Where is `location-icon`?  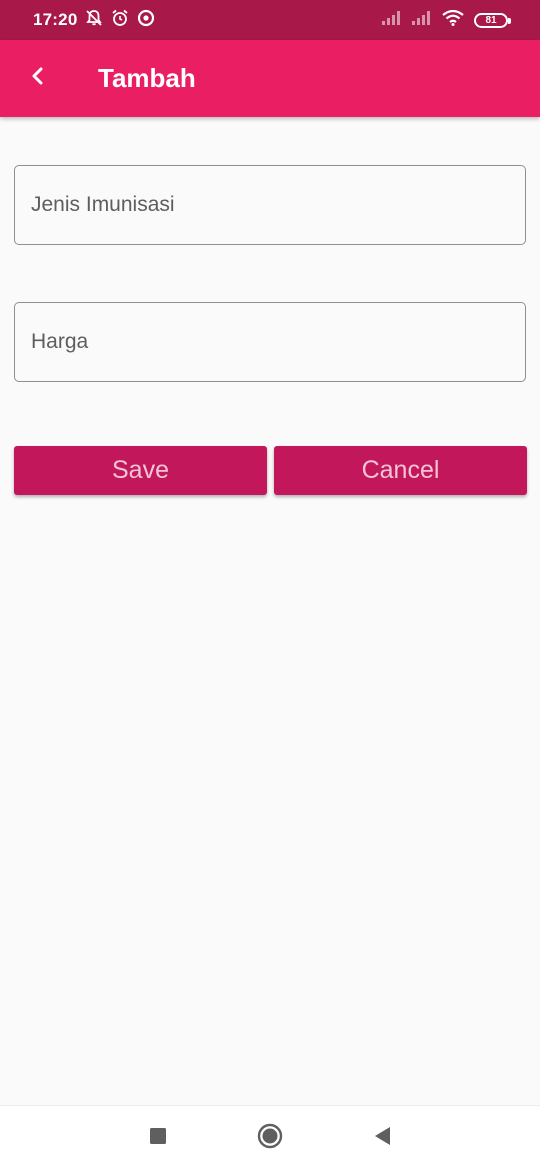
location-icon is located at coordinates (146, 20).